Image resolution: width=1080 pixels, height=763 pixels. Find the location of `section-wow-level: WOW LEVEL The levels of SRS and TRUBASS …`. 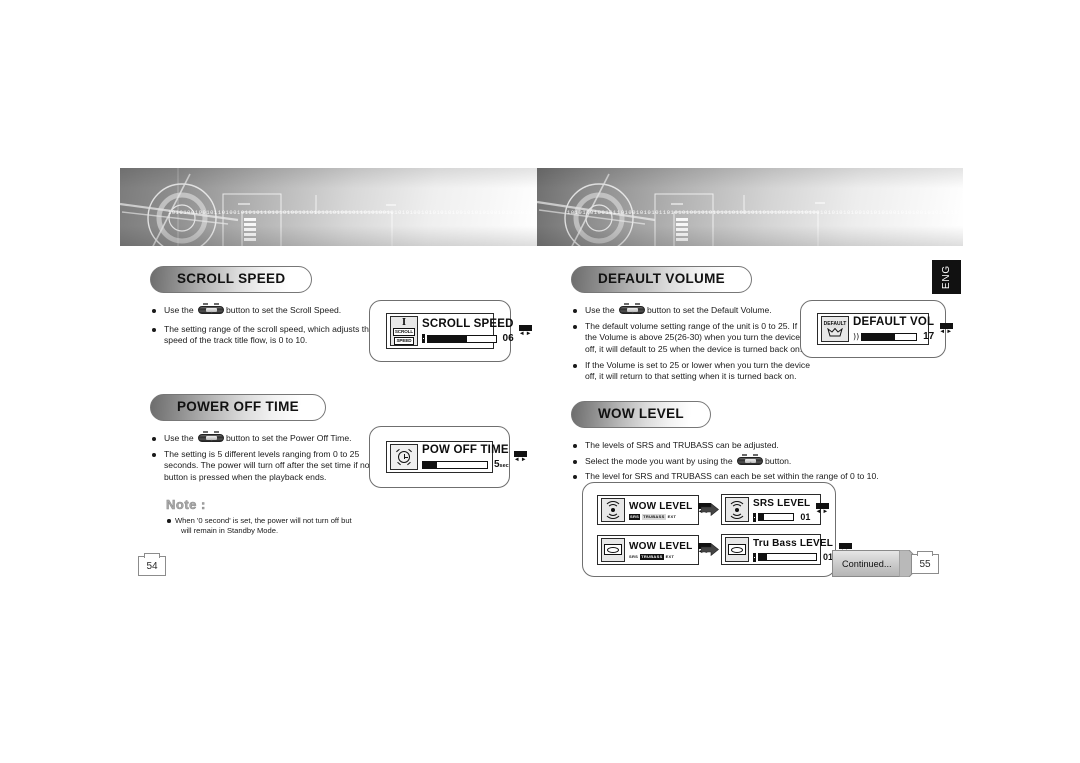

section-wow-level: WOW LEVEL The levels of SRS and TRUBASS … is located at coordinates (761, 445).